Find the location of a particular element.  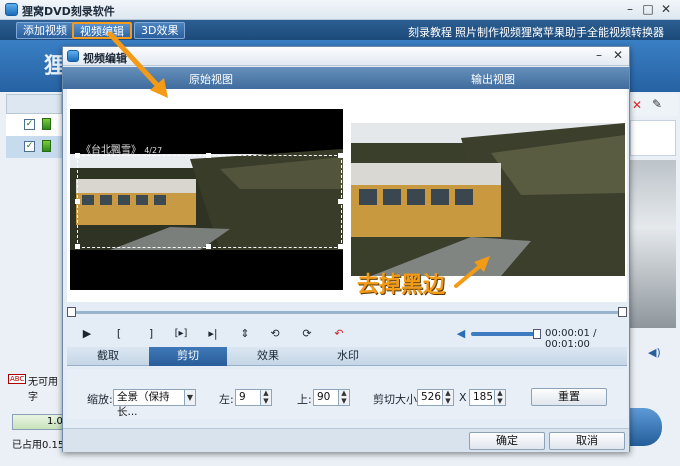

arrow-to-output-edge is located at coordinates (472, 272).